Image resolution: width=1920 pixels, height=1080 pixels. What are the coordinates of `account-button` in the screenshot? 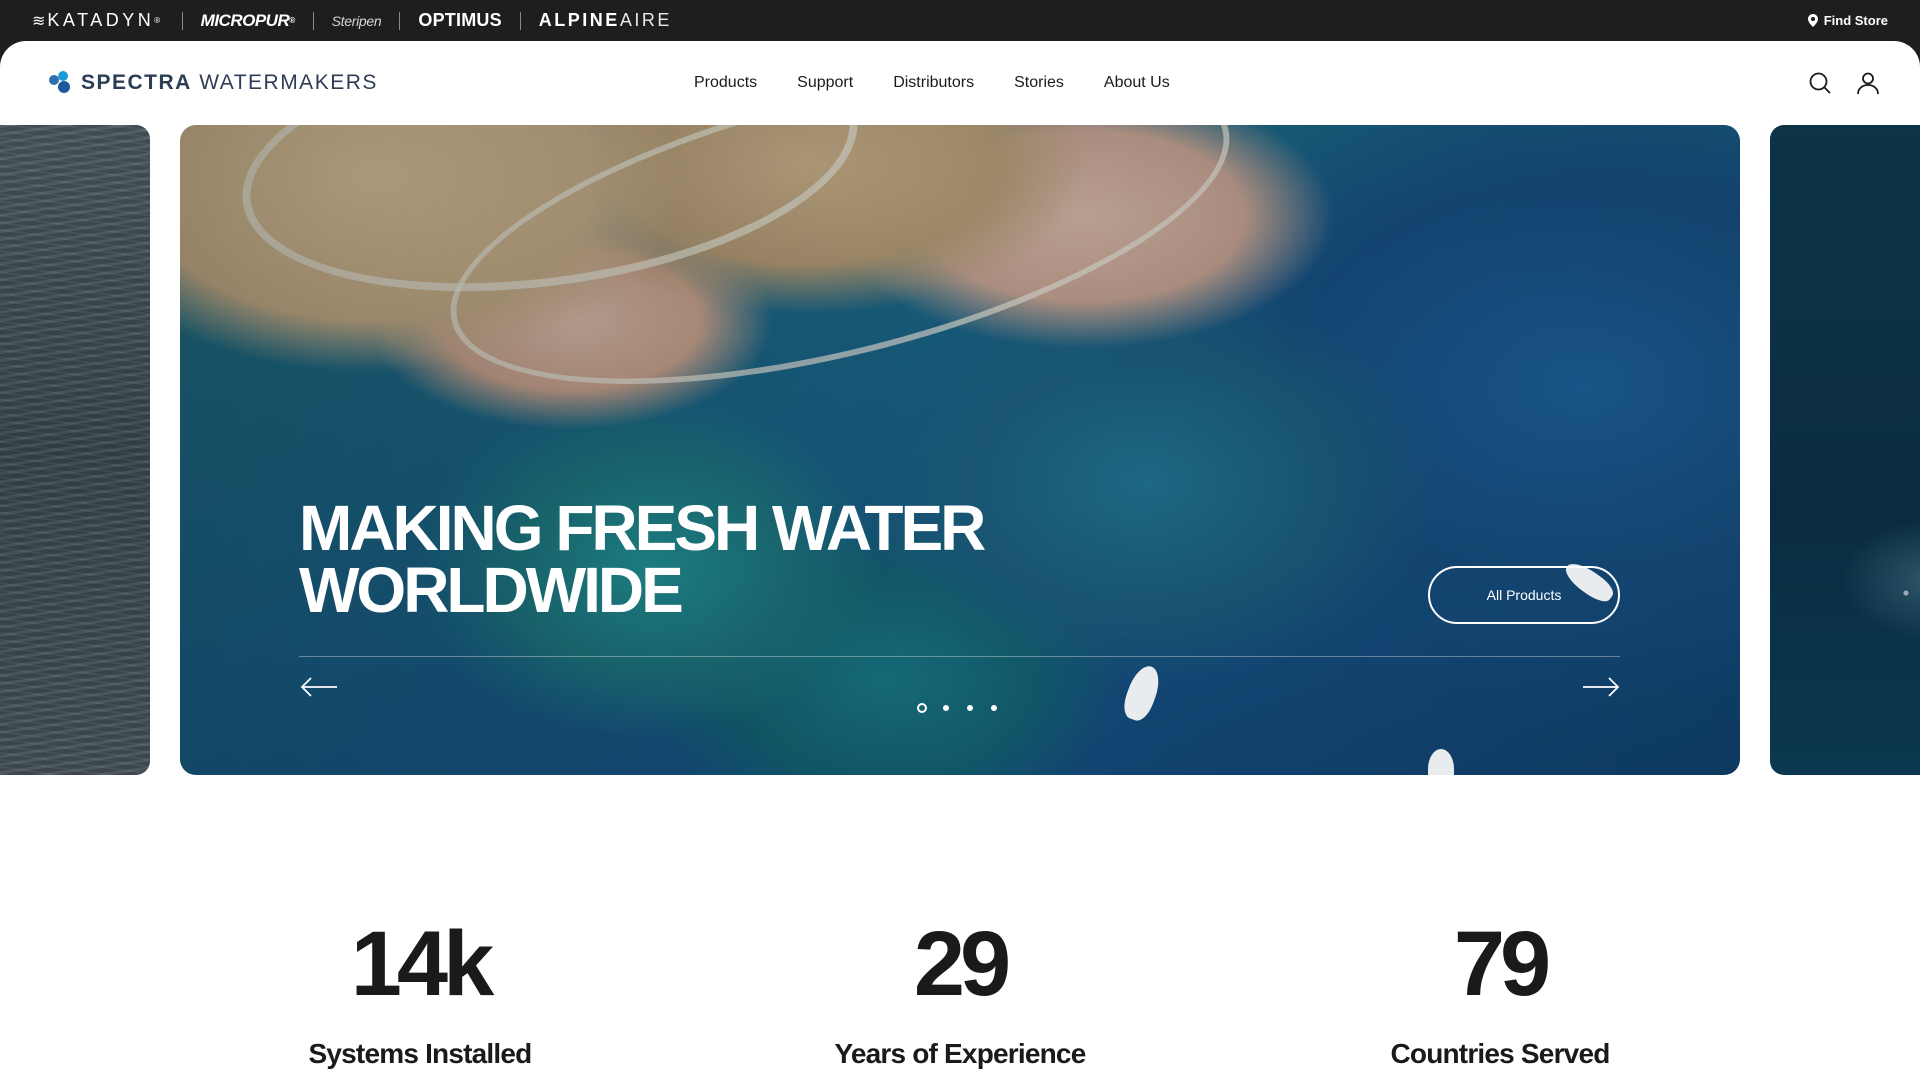 It's located at (1868, 83).